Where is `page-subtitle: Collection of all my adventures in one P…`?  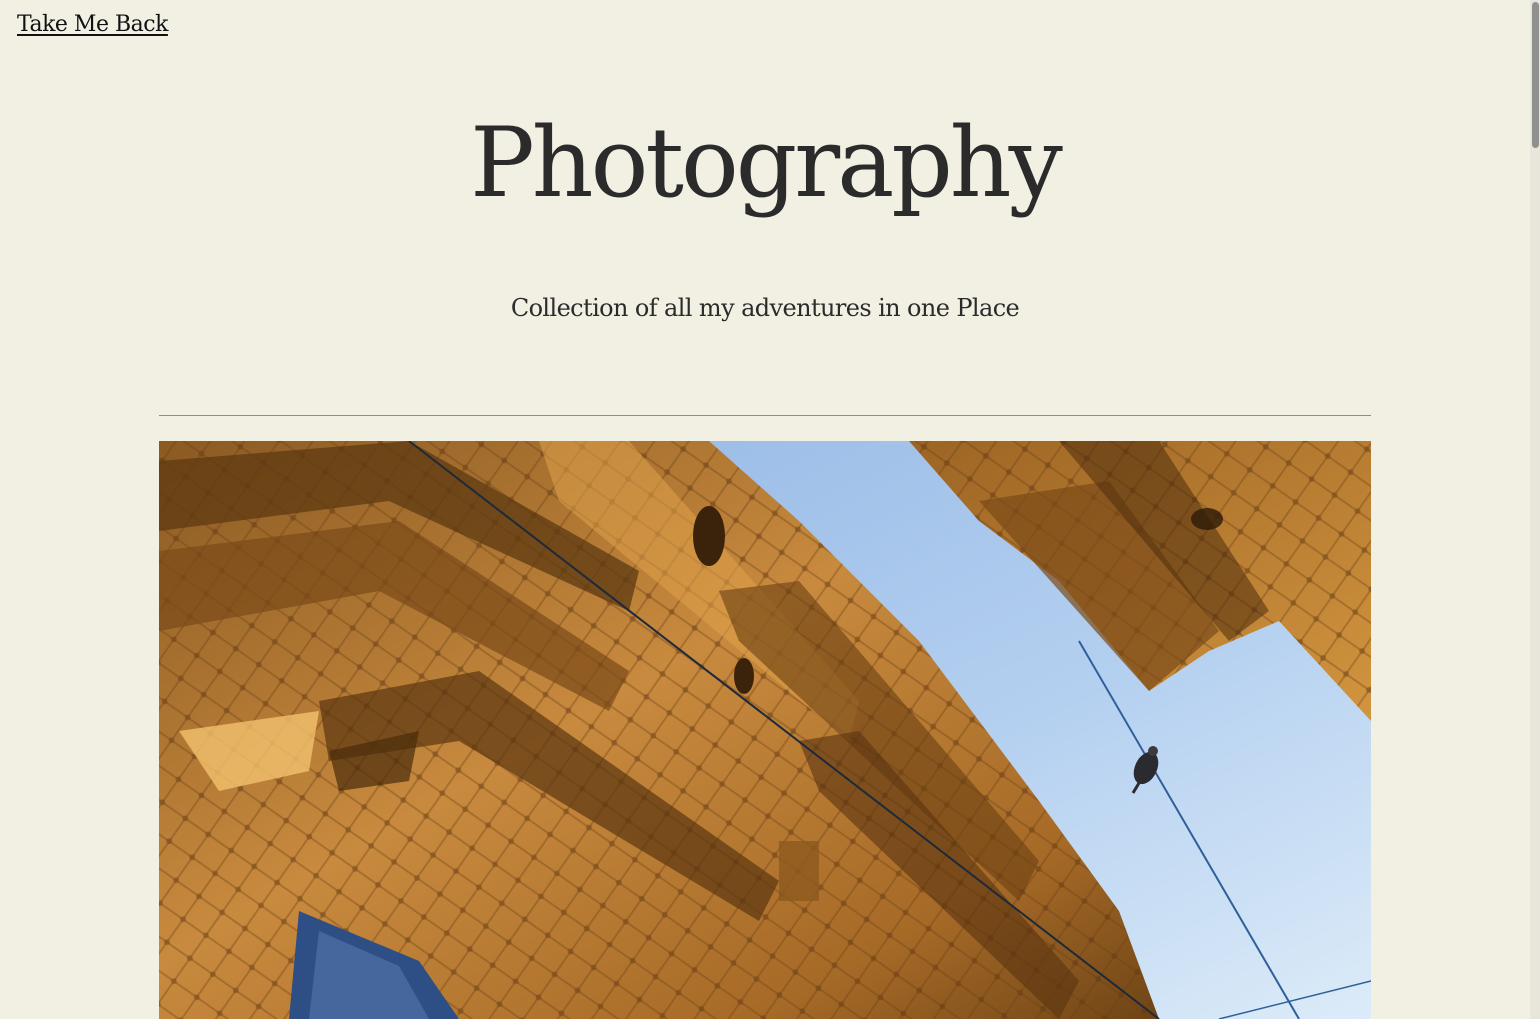 page-subtitle: Collection of all my adventures in one P… is located at coordinates (765, 308).